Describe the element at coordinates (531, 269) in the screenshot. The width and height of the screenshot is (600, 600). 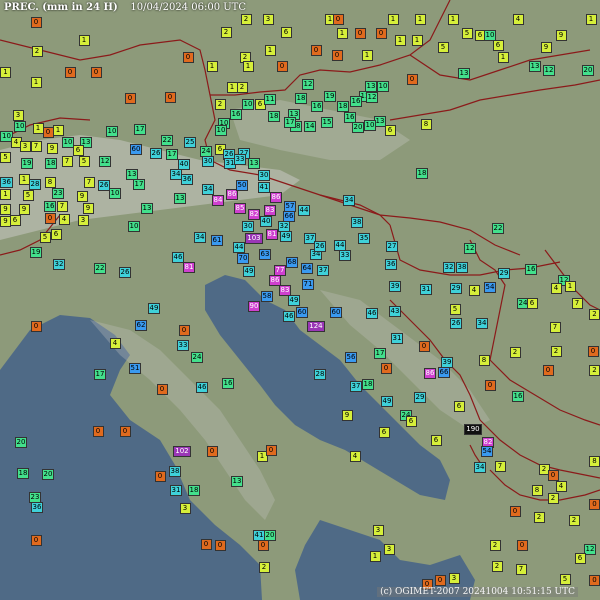
I see `station-precip-label: 16` at that location.